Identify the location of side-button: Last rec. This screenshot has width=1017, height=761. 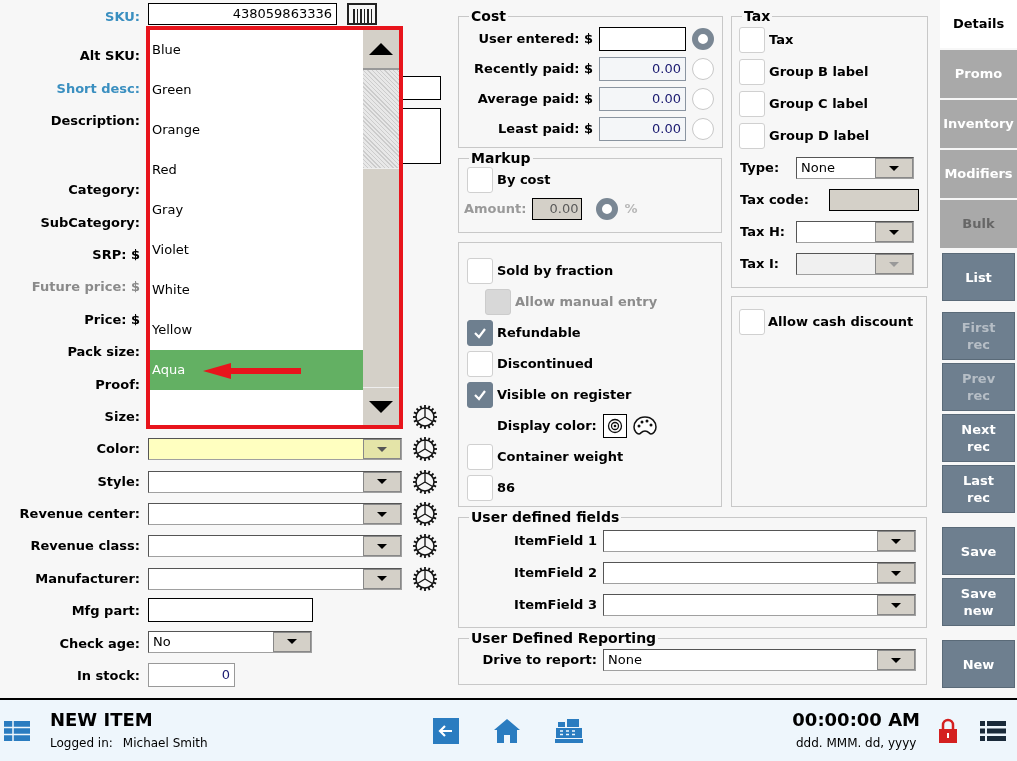
(978, 489).